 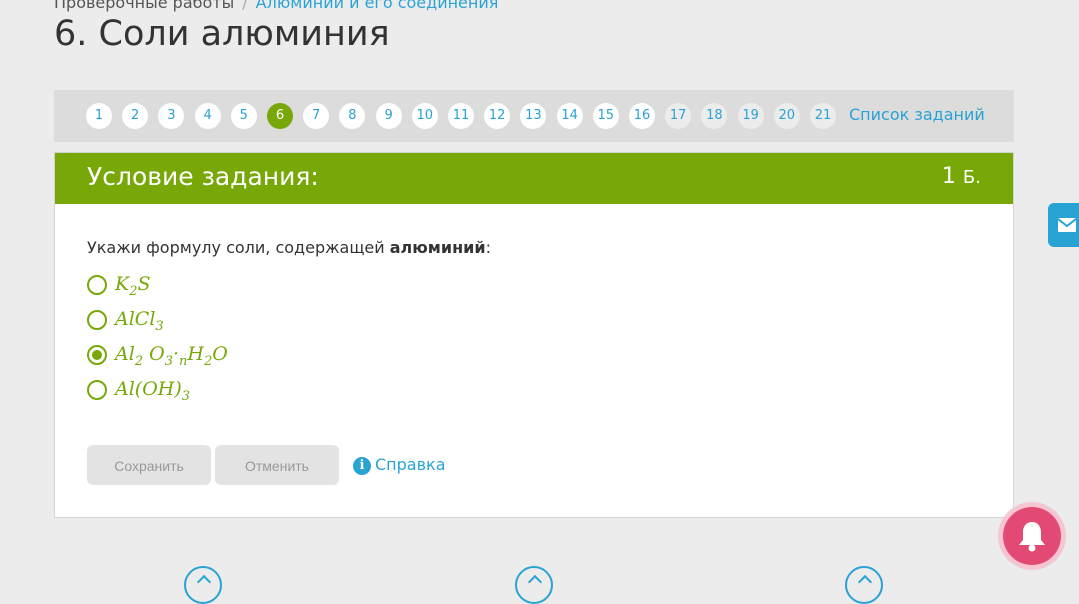 I want to click on help-label: Справка, so click(x=410, y=464).